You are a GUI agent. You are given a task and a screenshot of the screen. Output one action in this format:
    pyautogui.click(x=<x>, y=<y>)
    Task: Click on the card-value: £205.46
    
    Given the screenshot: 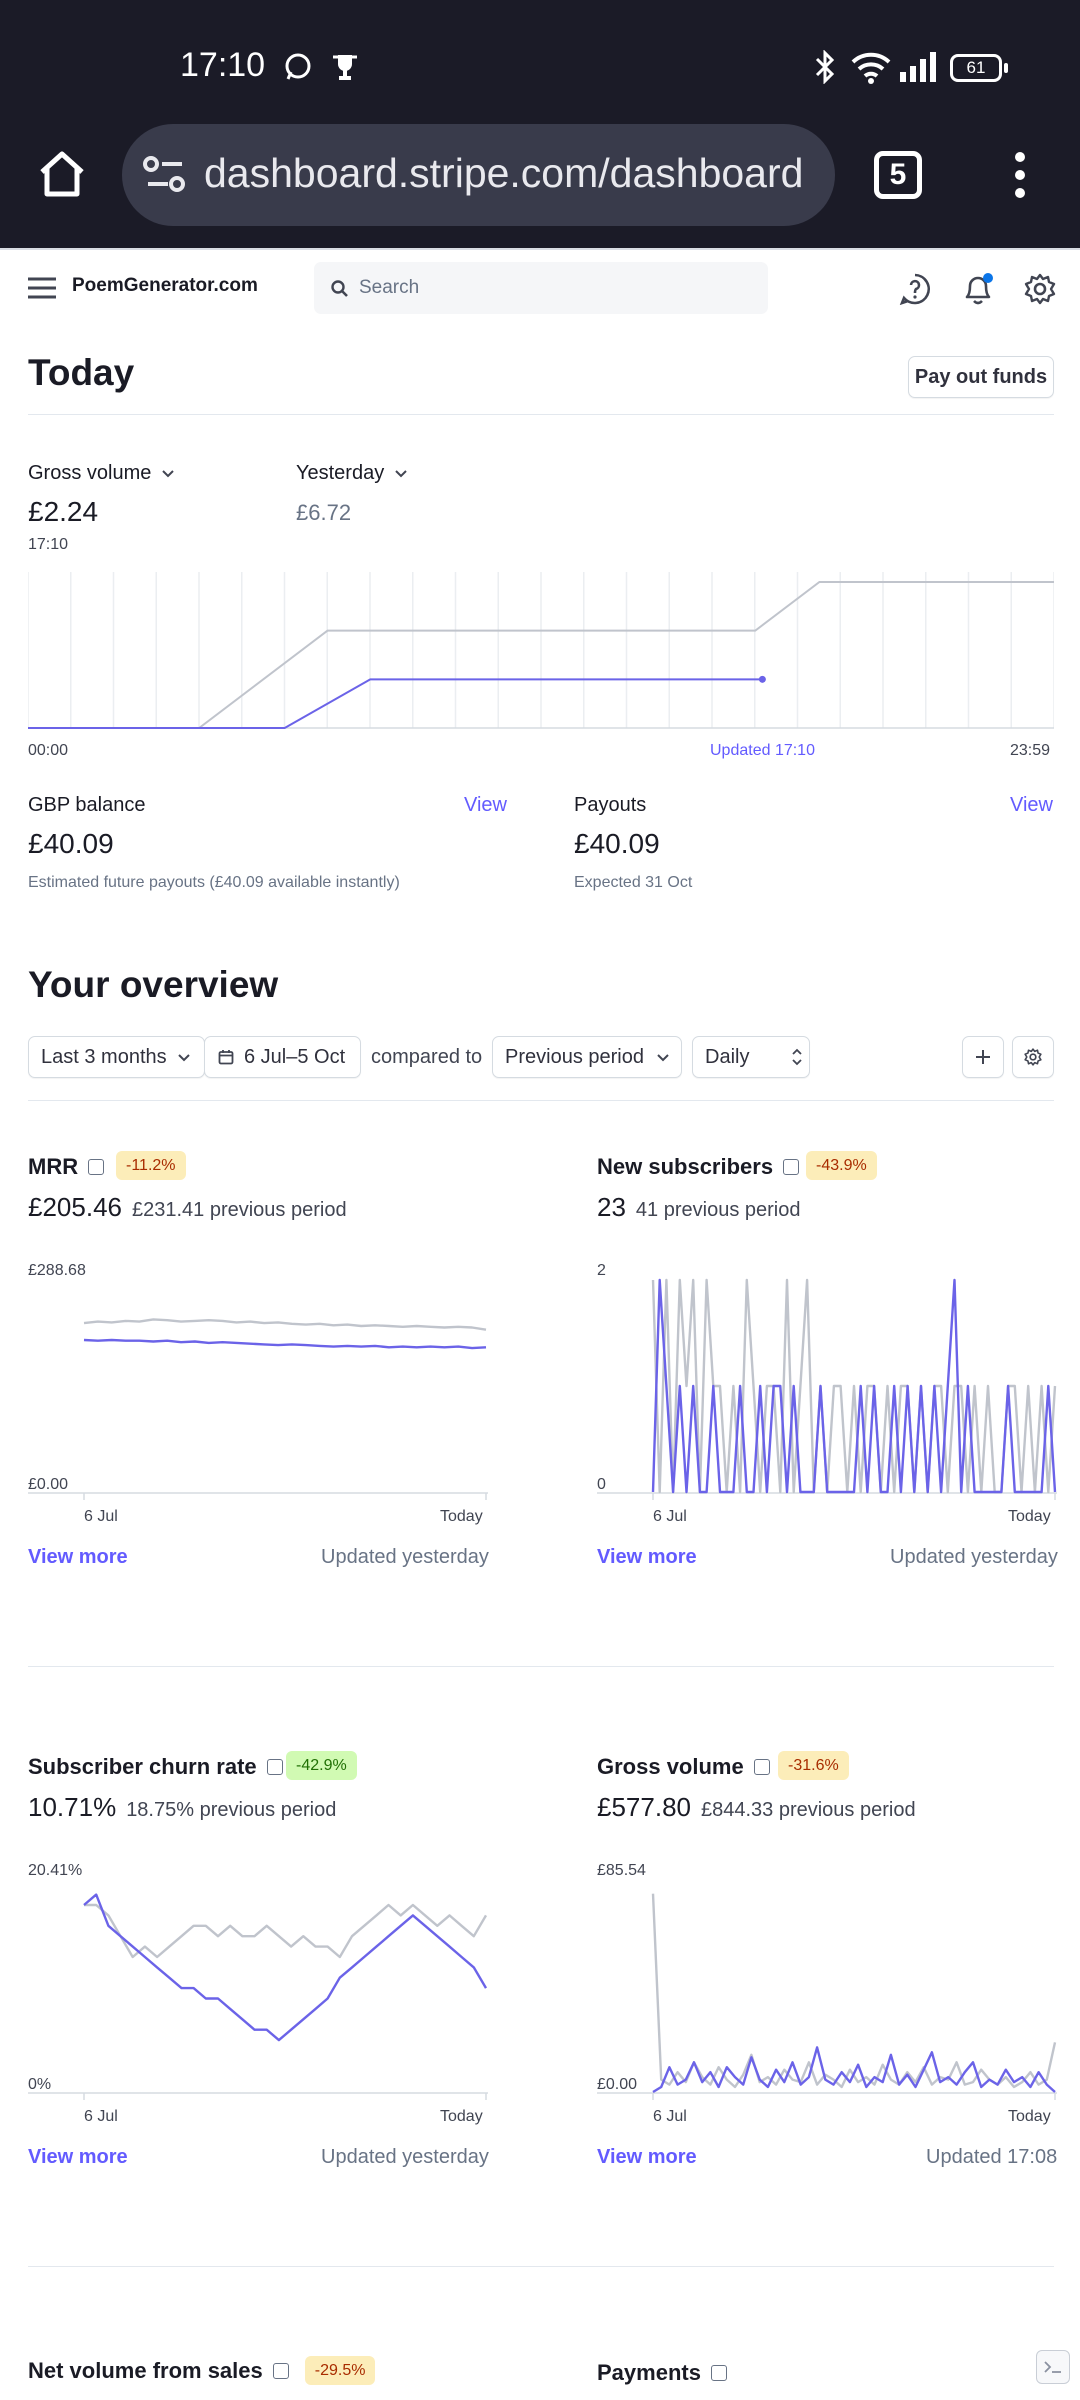 What is the action you would take?
    pyautogui.click(x=75, y=1207)
    